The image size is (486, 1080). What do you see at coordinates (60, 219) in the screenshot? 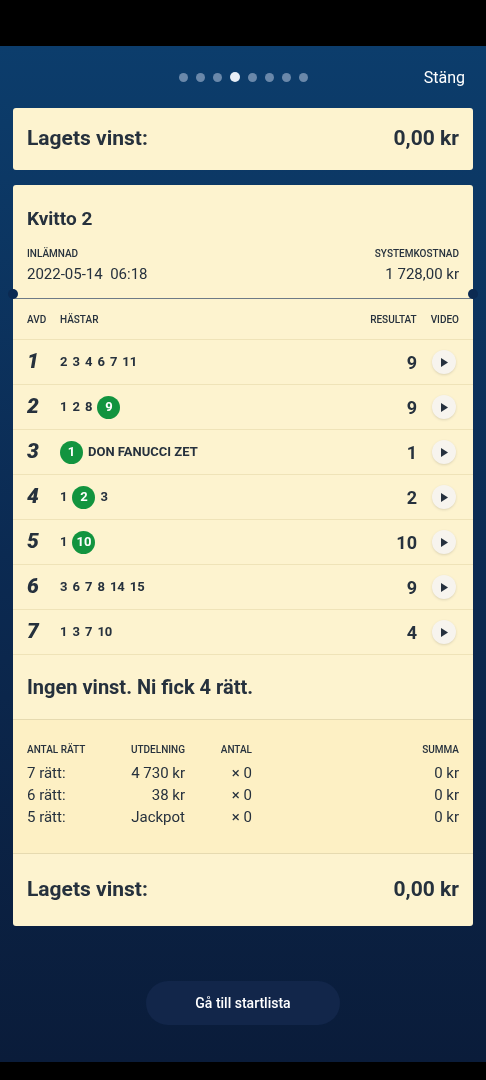
I see `receipt-title: Kvitto 2` at bounding box center [60, 219].